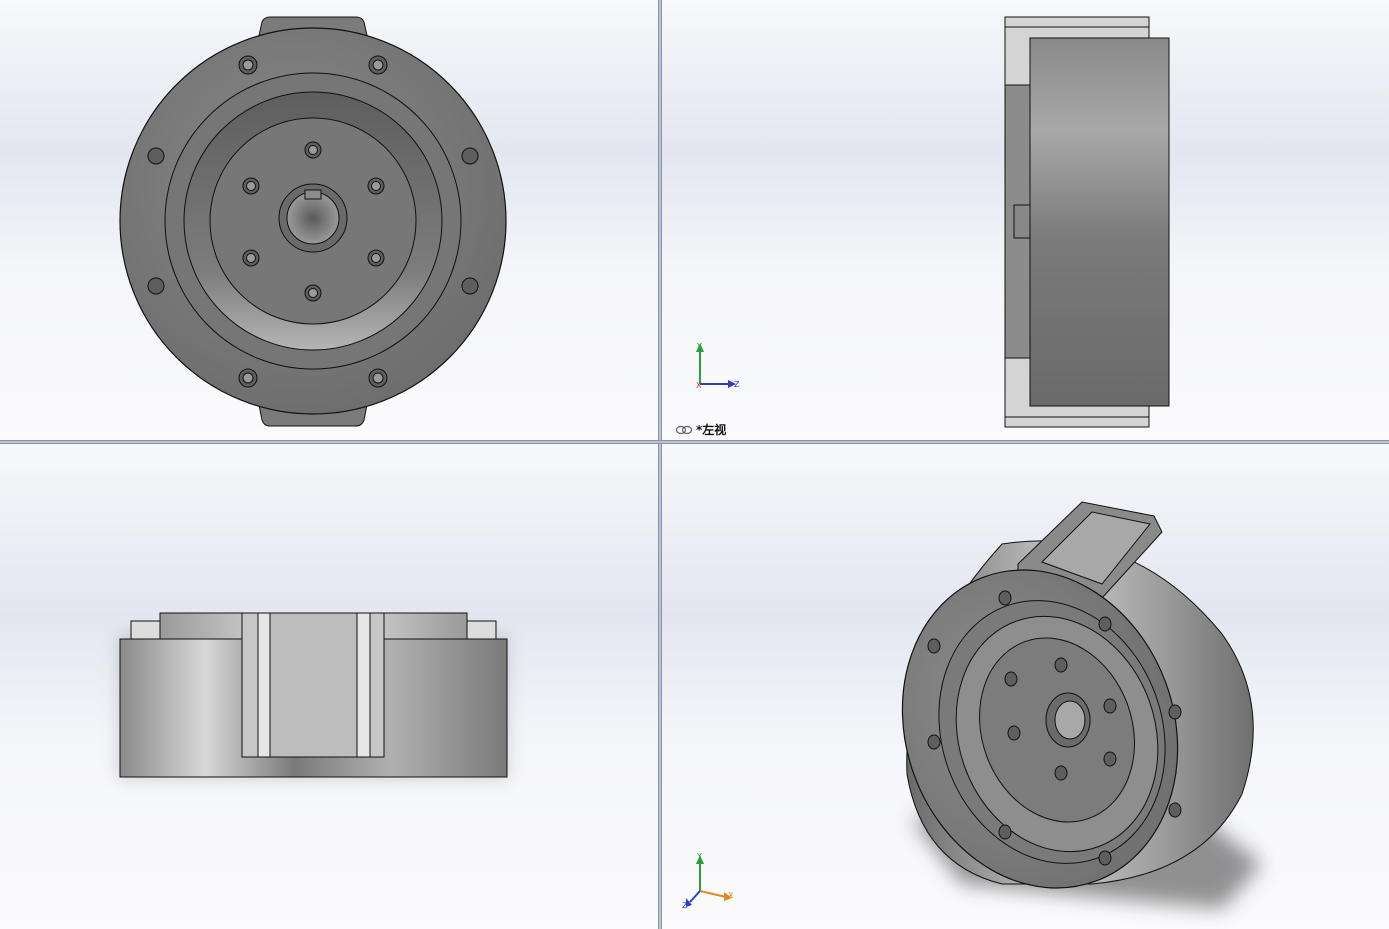 This screenshot has width=1389, height=929. Describe the element at coordinates (313, 695) in the screenshot. I see `top-view-model` at that location.